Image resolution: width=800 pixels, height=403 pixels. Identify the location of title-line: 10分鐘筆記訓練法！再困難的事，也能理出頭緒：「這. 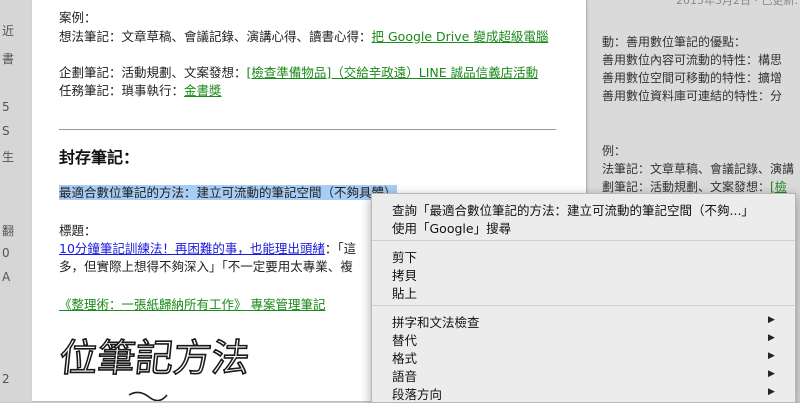
(207, 249).